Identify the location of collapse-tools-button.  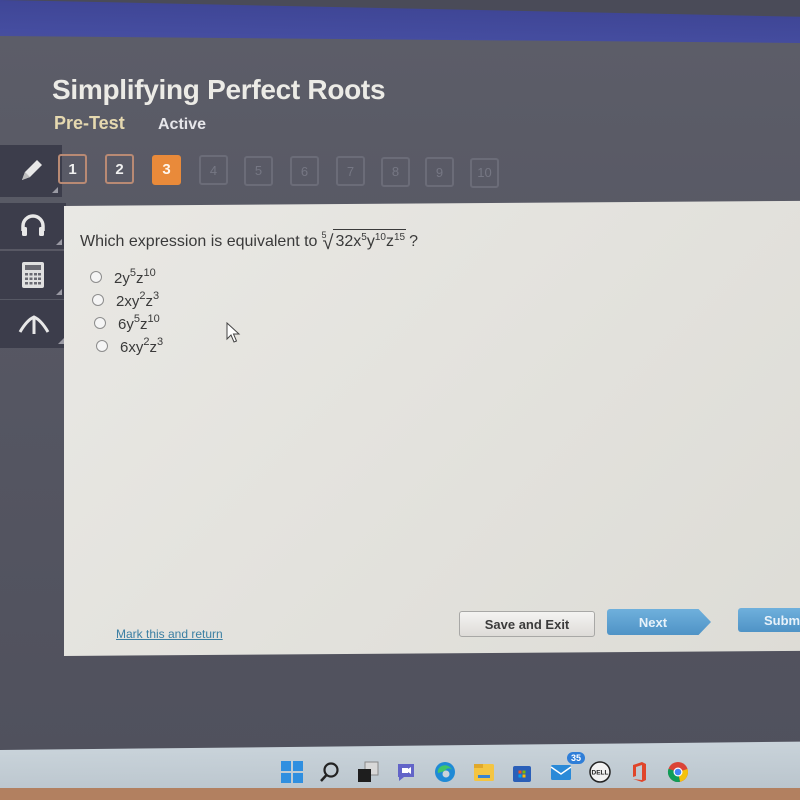
(34, 324).